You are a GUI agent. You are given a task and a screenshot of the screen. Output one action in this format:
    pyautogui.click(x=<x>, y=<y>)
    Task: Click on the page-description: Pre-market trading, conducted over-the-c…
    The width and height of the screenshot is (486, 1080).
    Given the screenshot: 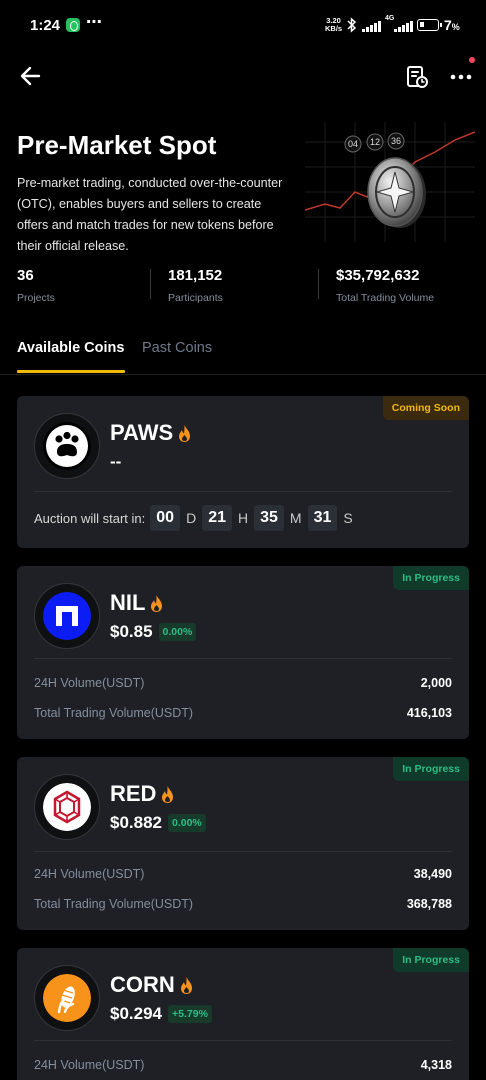 What is the action you would take?
    pyautogui.click(x=150, y=214)
    